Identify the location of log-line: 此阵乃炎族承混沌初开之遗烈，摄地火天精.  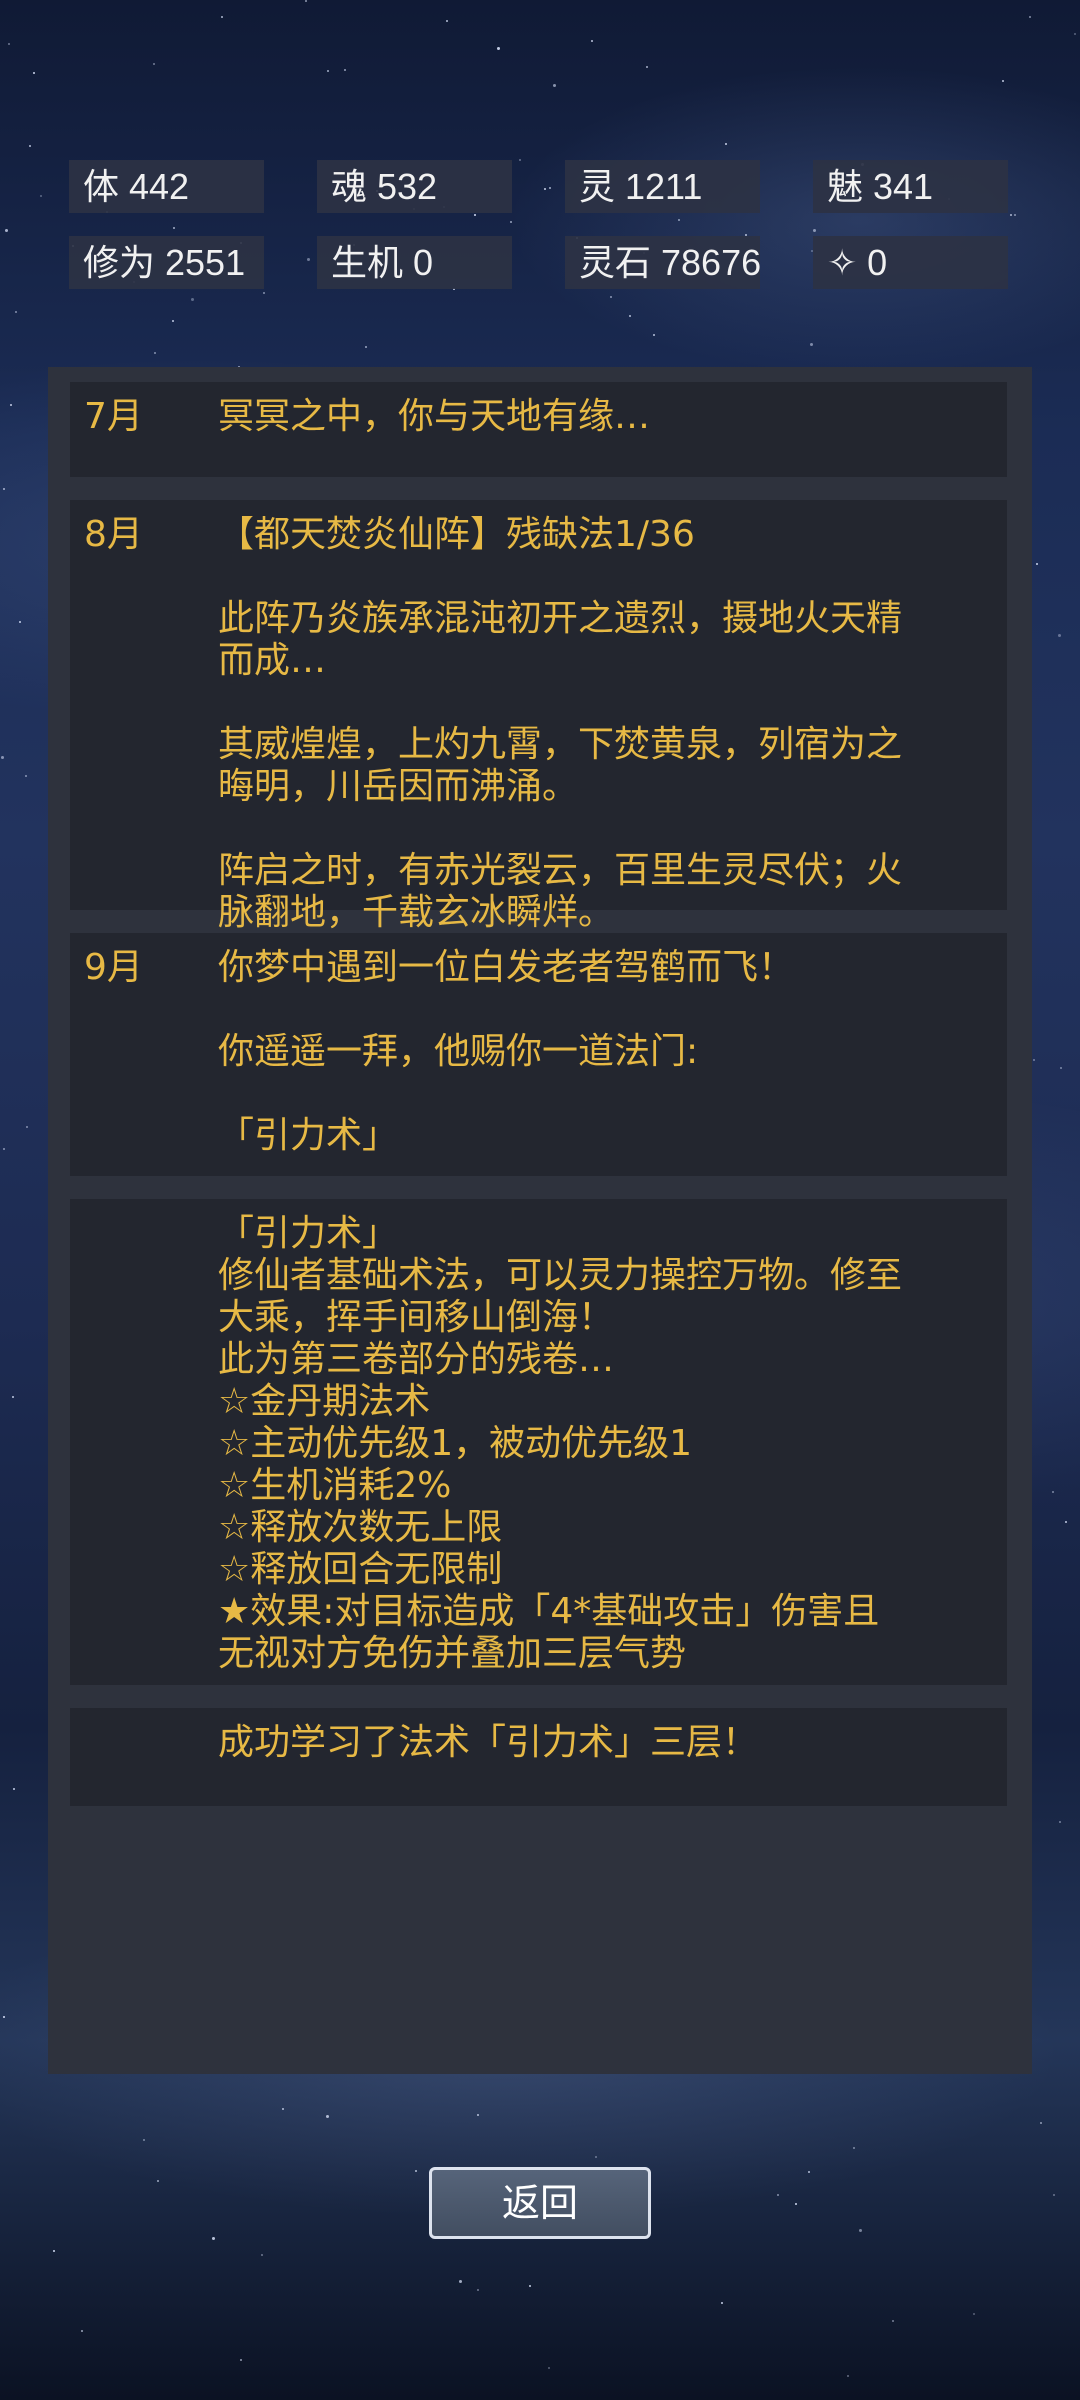
(560, 618).